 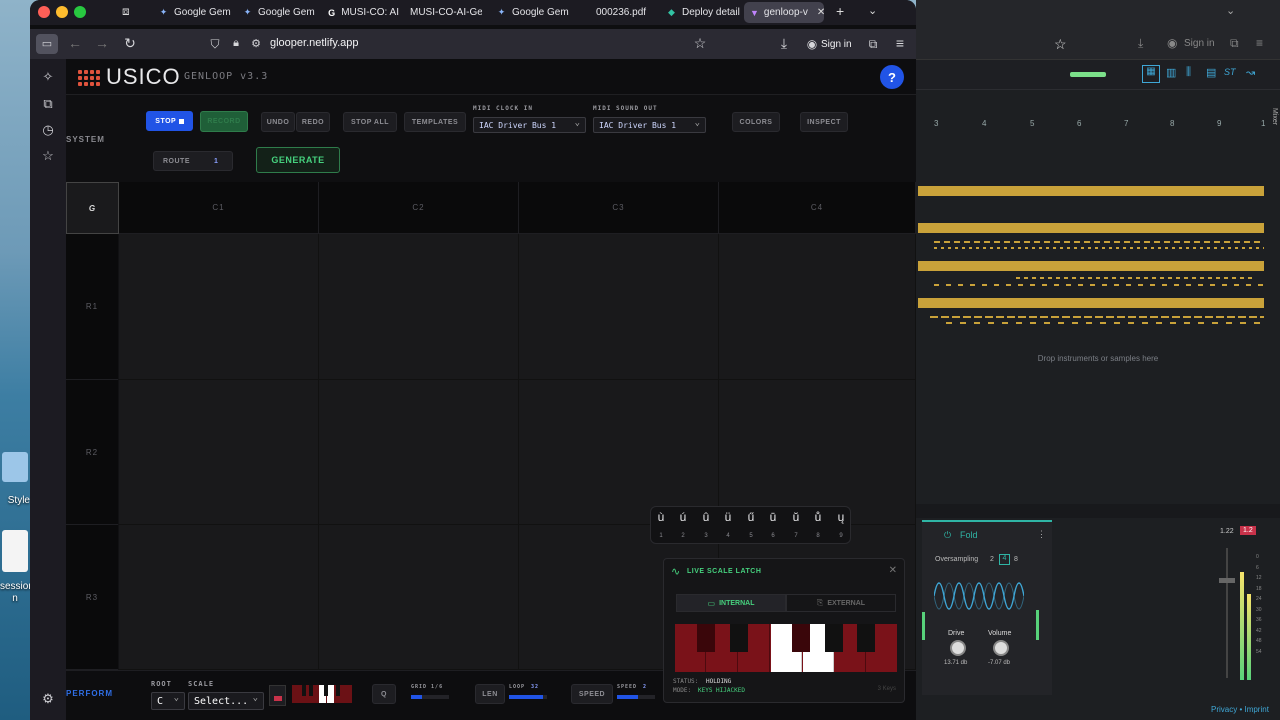 I want to click on help-button: ?, so click(x=892, y=77).